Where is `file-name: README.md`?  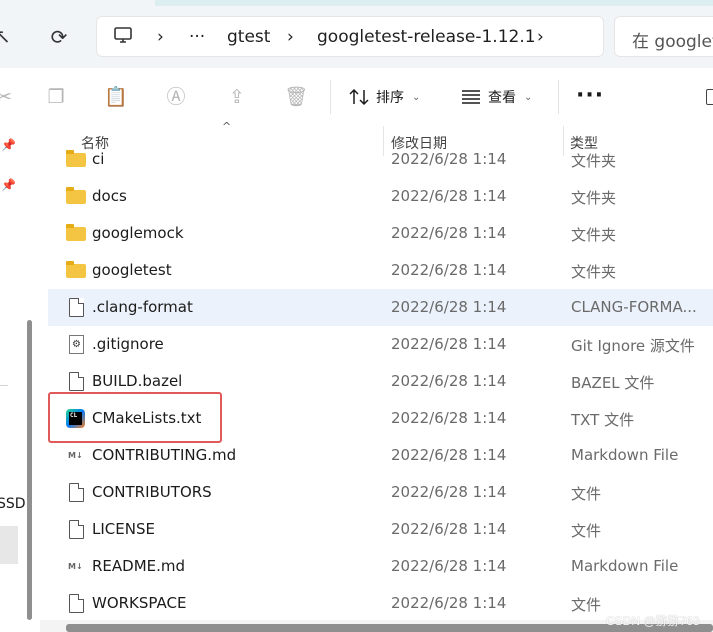 file-name: README.md is located at coordinates (139, 566).